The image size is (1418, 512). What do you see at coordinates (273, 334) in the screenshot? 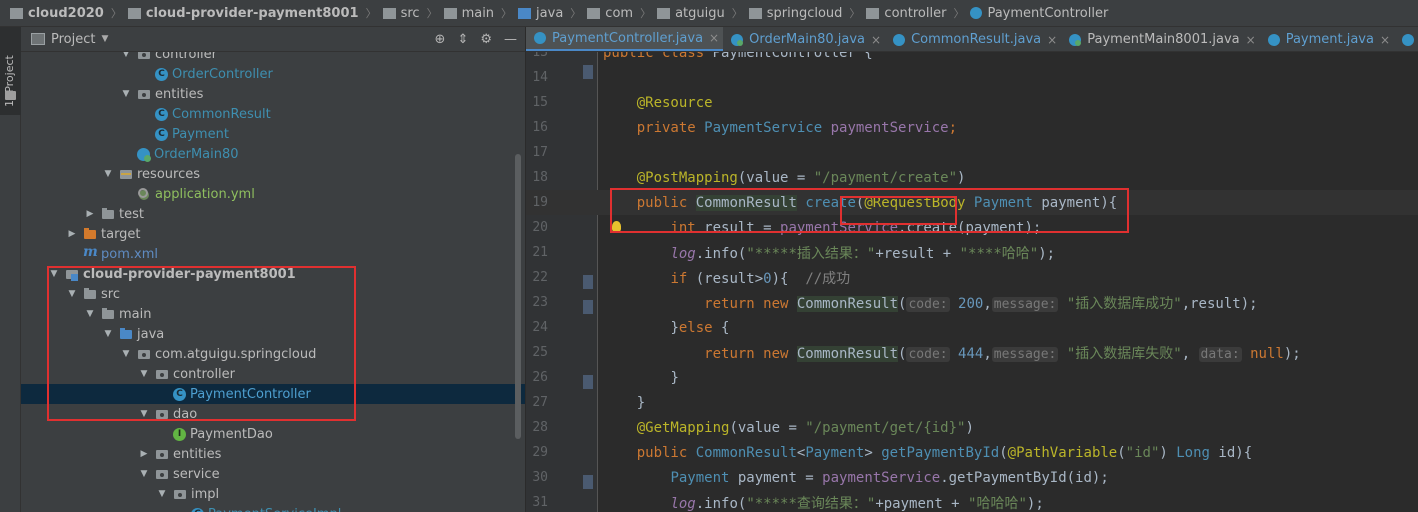
I see `tree-item: ▼ java` at bounding box center [273, 334].